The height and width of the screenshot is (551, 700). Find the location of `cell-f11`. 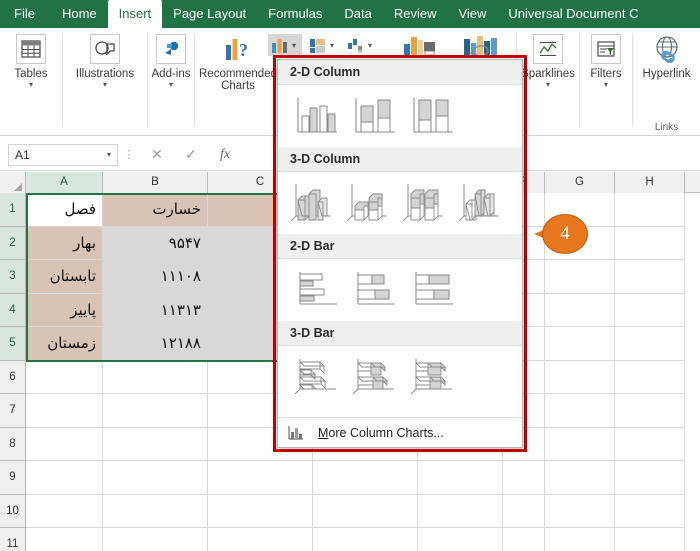

cell-f11 is located at coordinates (524, 539).